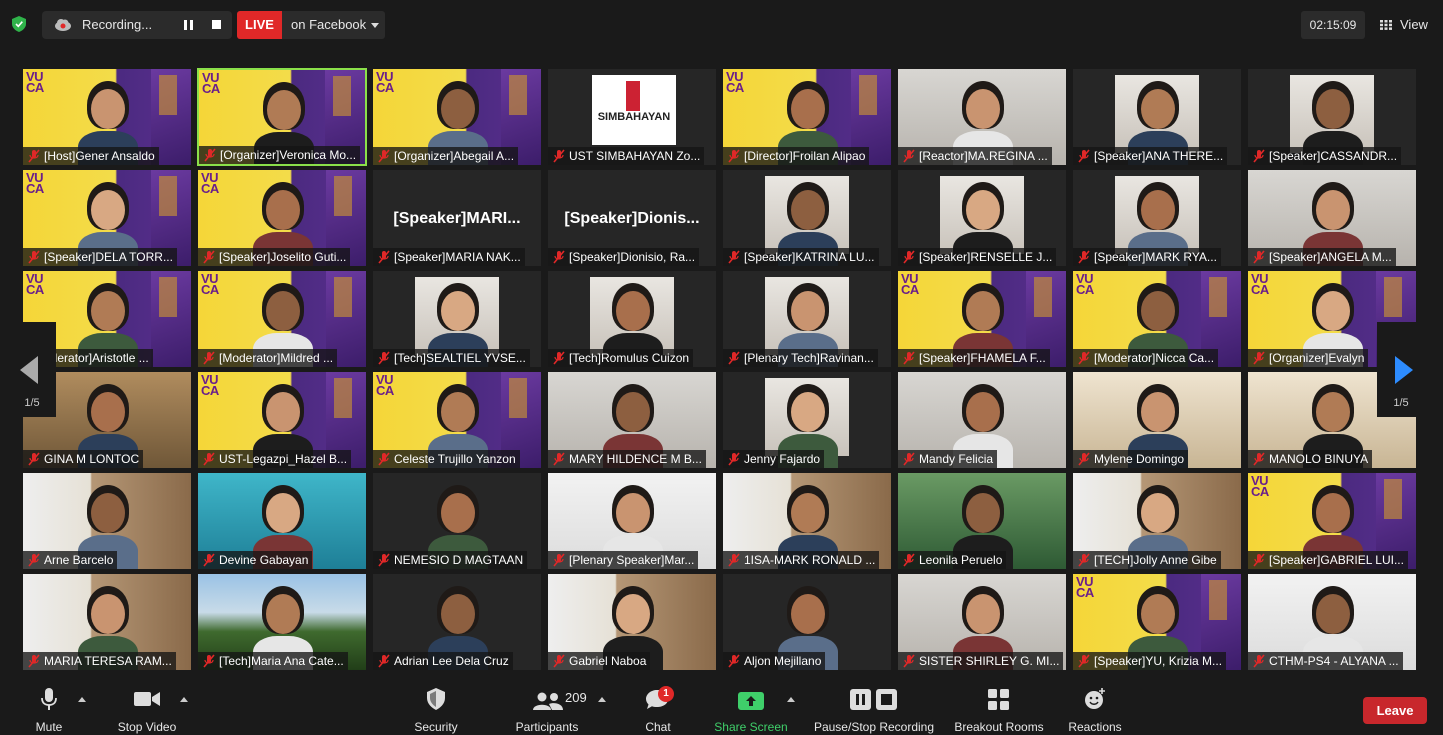 This screenshot has width=1443, height=735. What do you see at coordinates (1095, 698) in the screenshot?
I see `smiley-icon` at bounding box center [1095, 698].